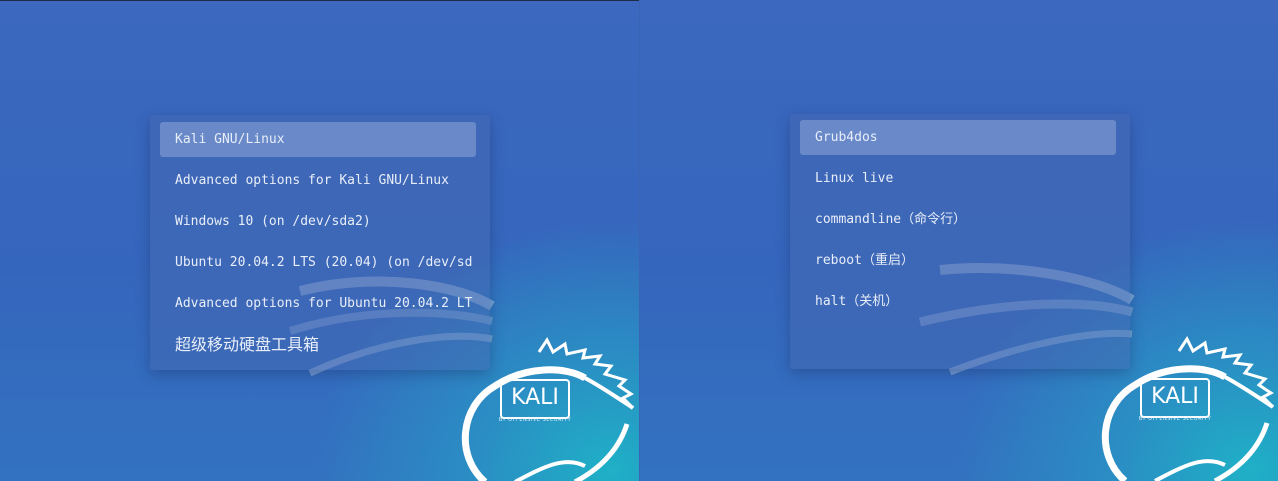 The width and height of the screenshot is (1278, 481). I want to click on menu-item-ubuntu: Ubuntu 20.04.2 LTS (20.04) (on /dev/sd, so click(318, 262).